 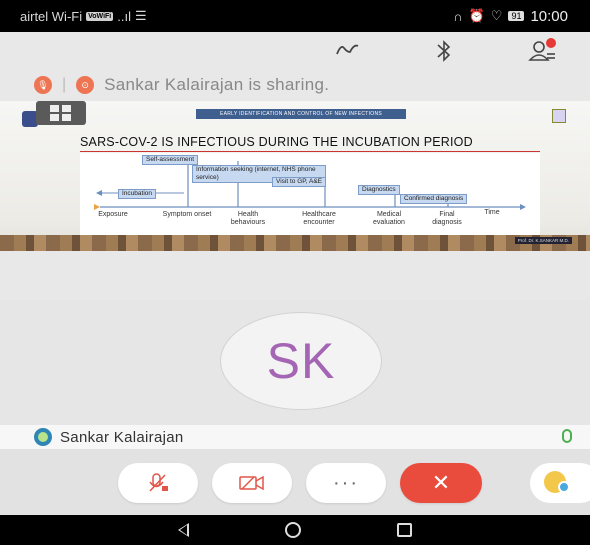 I want to click on participant-name: Sankar Kalairajan, so click(x=122, y=437).